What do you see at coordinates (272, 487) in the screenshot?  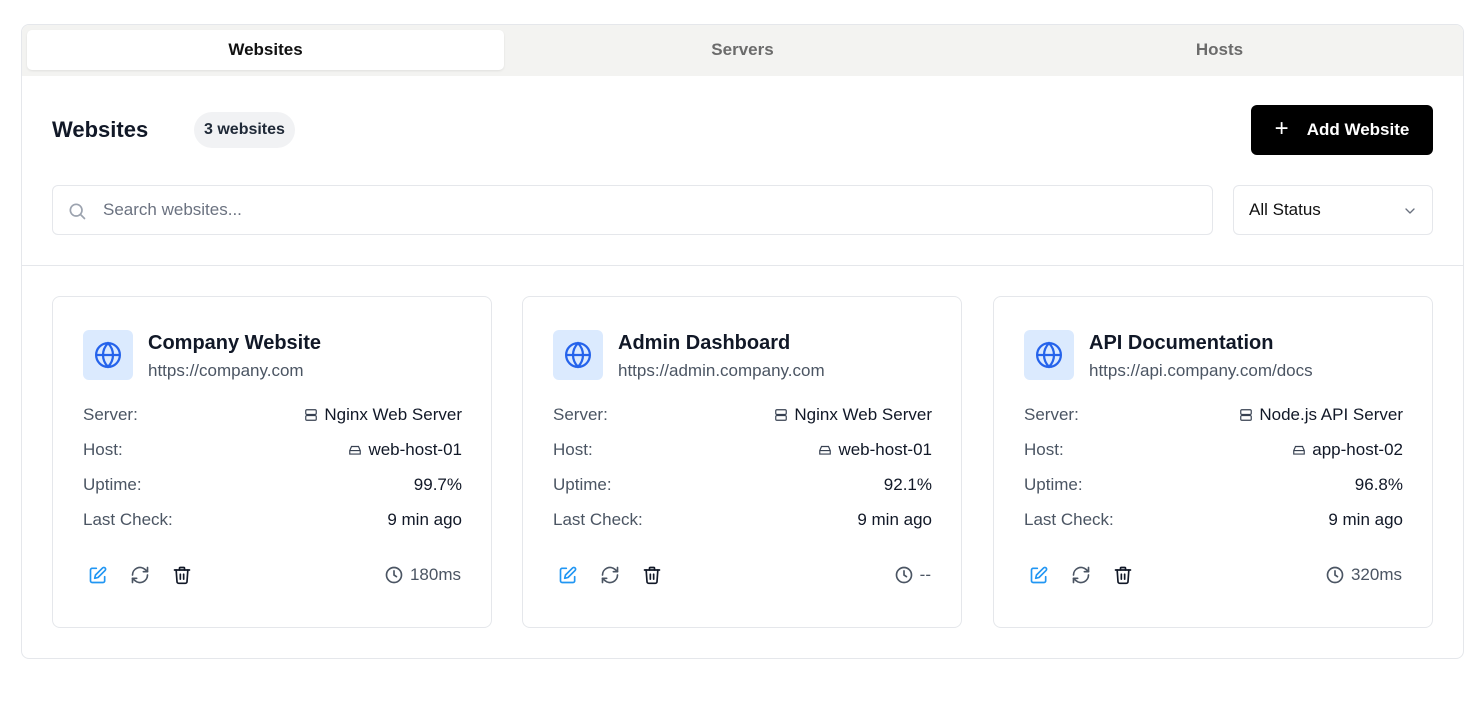 I see `uptime-row: Uptime: 99.7%` at bounding box center [272, 487].